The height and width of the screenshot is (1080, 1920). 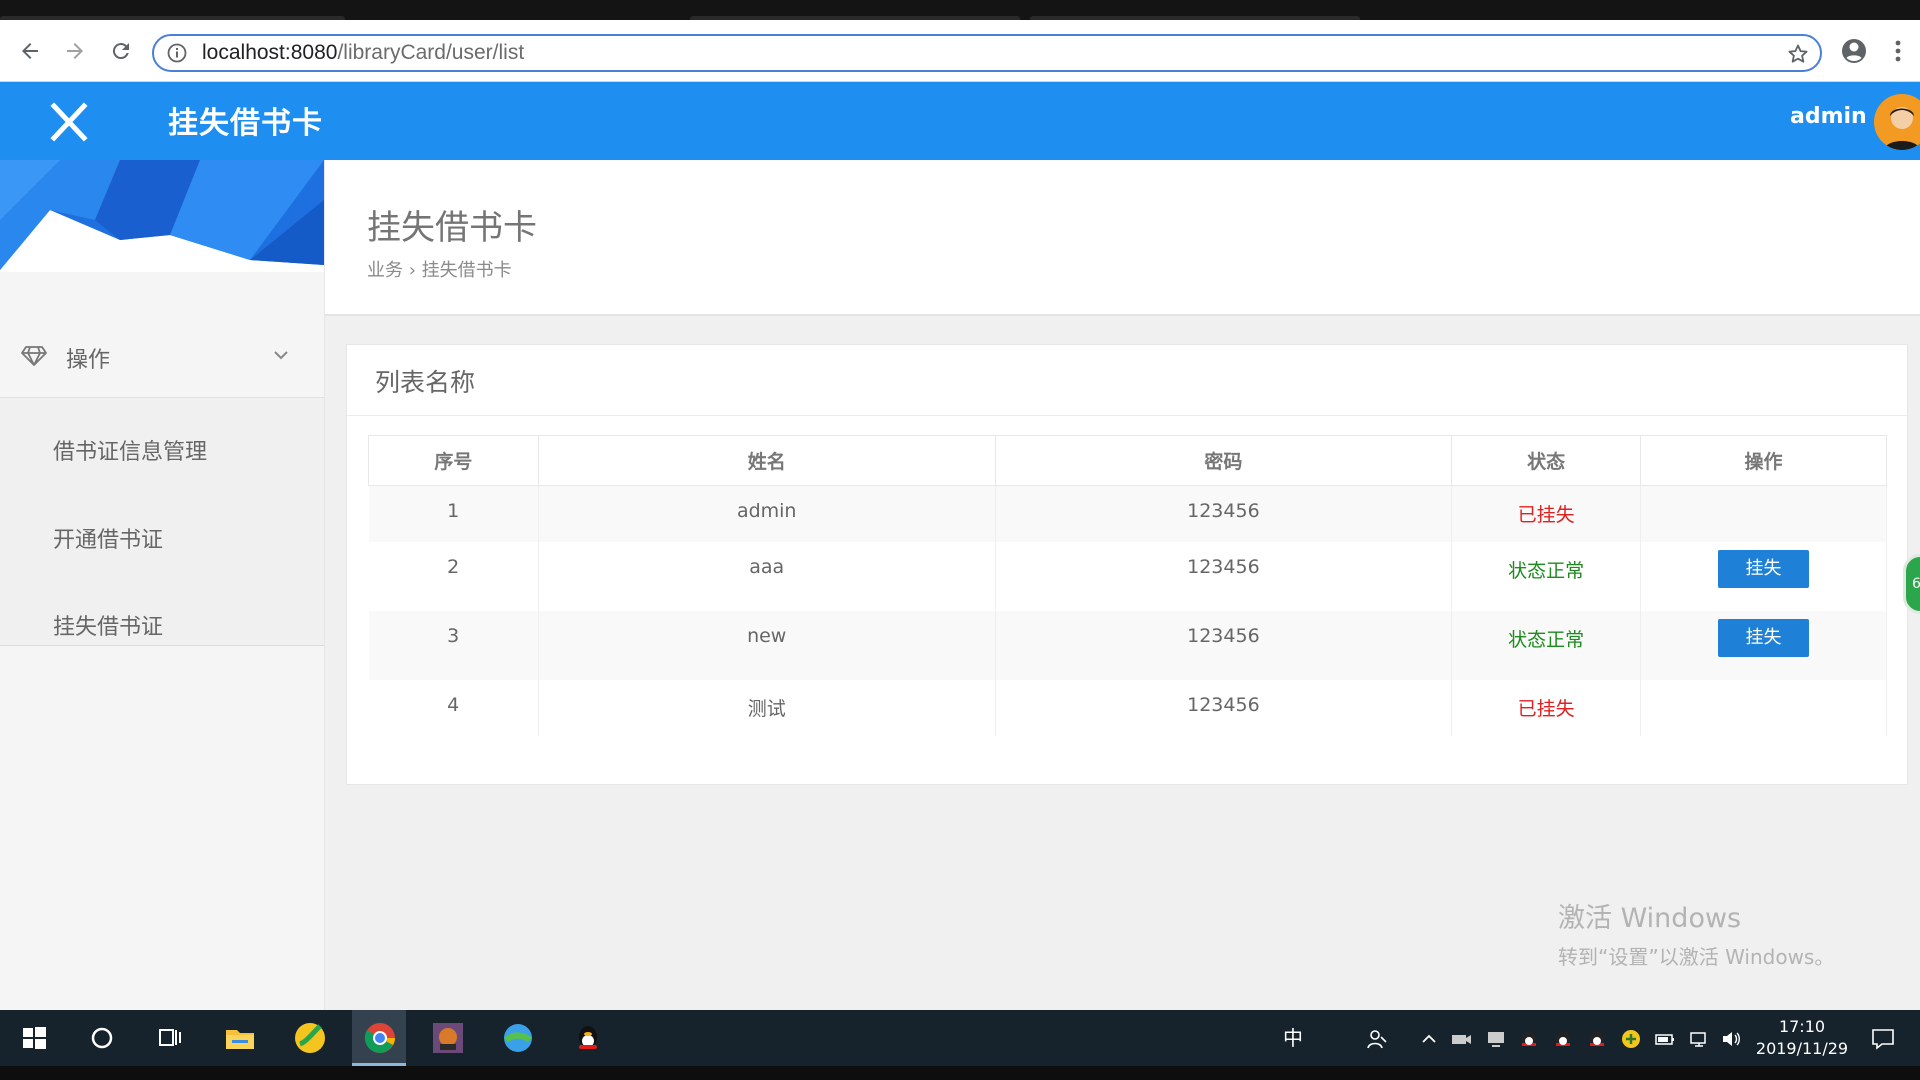 I want to click on sidebar-item-report-lost: 挂失借书证, so click(x=108, y=625).